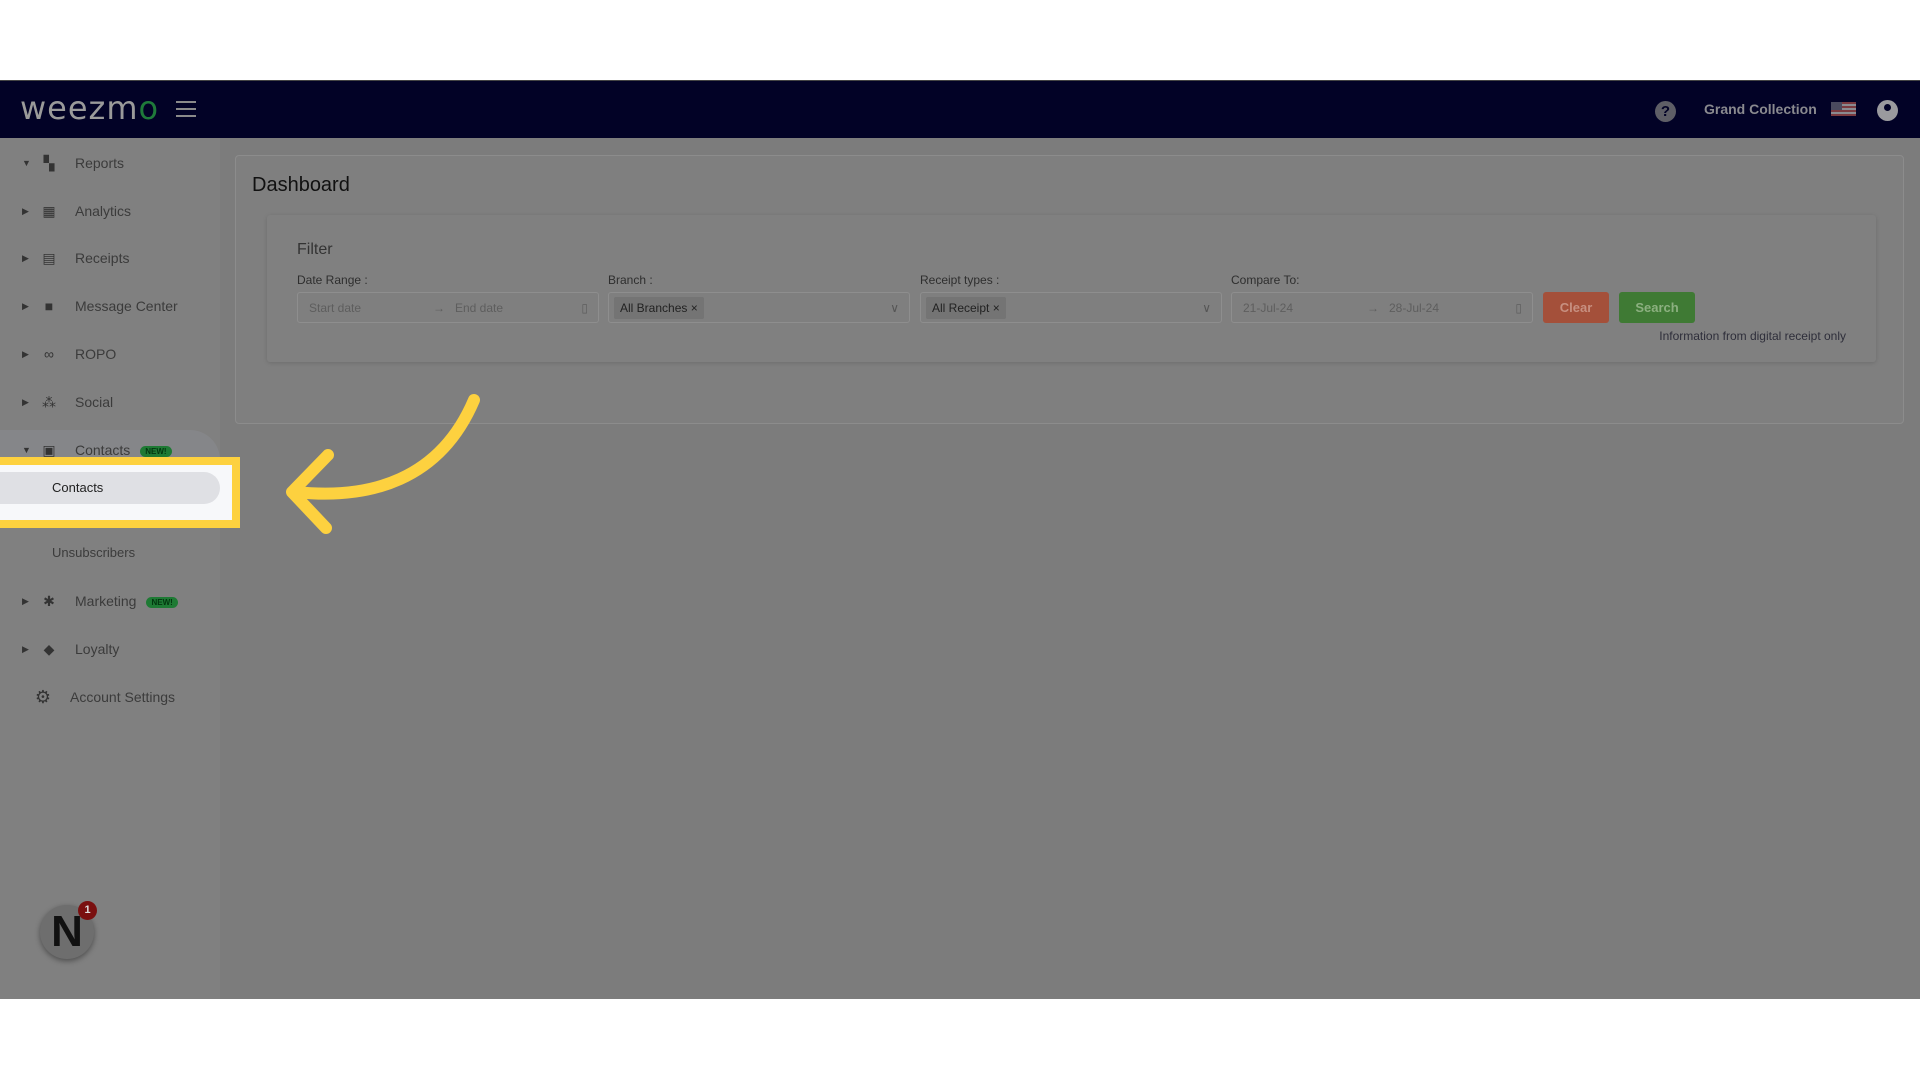 This screenshot has width=1920, height=1080. I want to click on branch-tag: All Branches ×, so click(659, 308).